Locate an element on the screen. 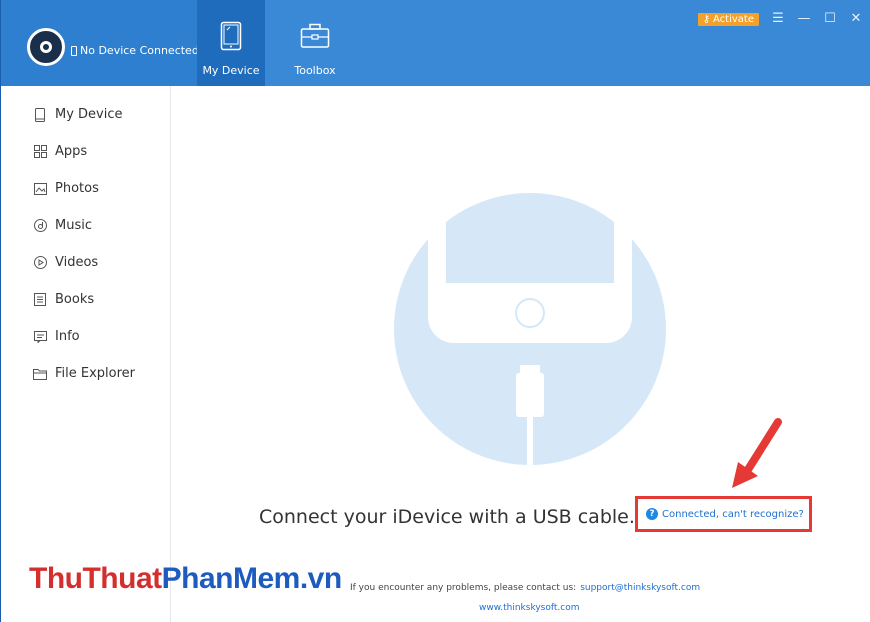 This screenshot has width=870, height=622. device-status: No Device Connected is located at coordinates (135, 50).